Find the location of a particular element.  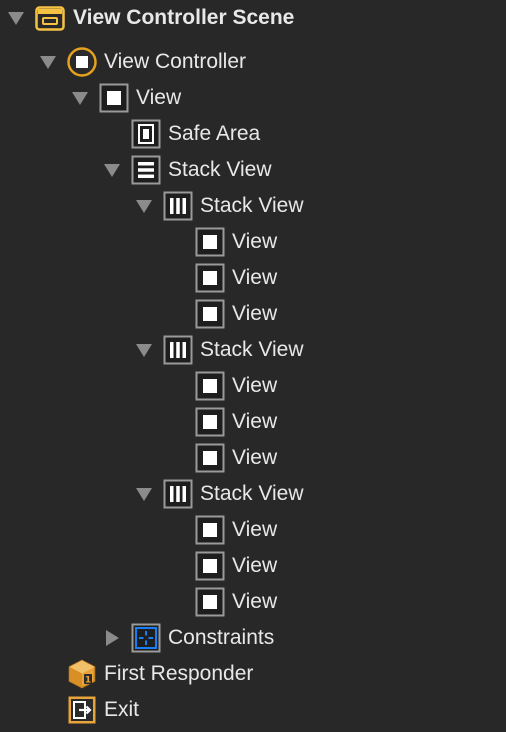

outline-row-safe-area: Safe Area is located at coordinates (253, 134).